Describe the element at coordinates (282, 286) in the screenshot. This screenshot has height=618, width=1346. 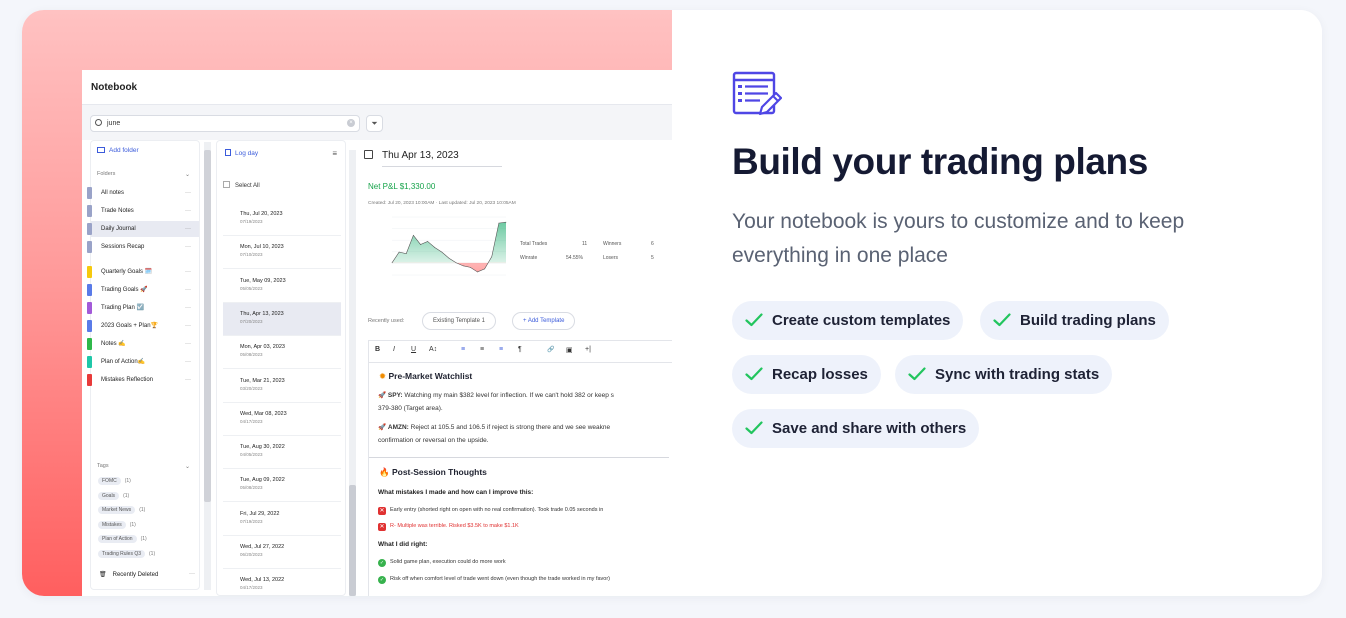
I see `list-item: Tue, May 09, 2023 05/05/2023` at that location.